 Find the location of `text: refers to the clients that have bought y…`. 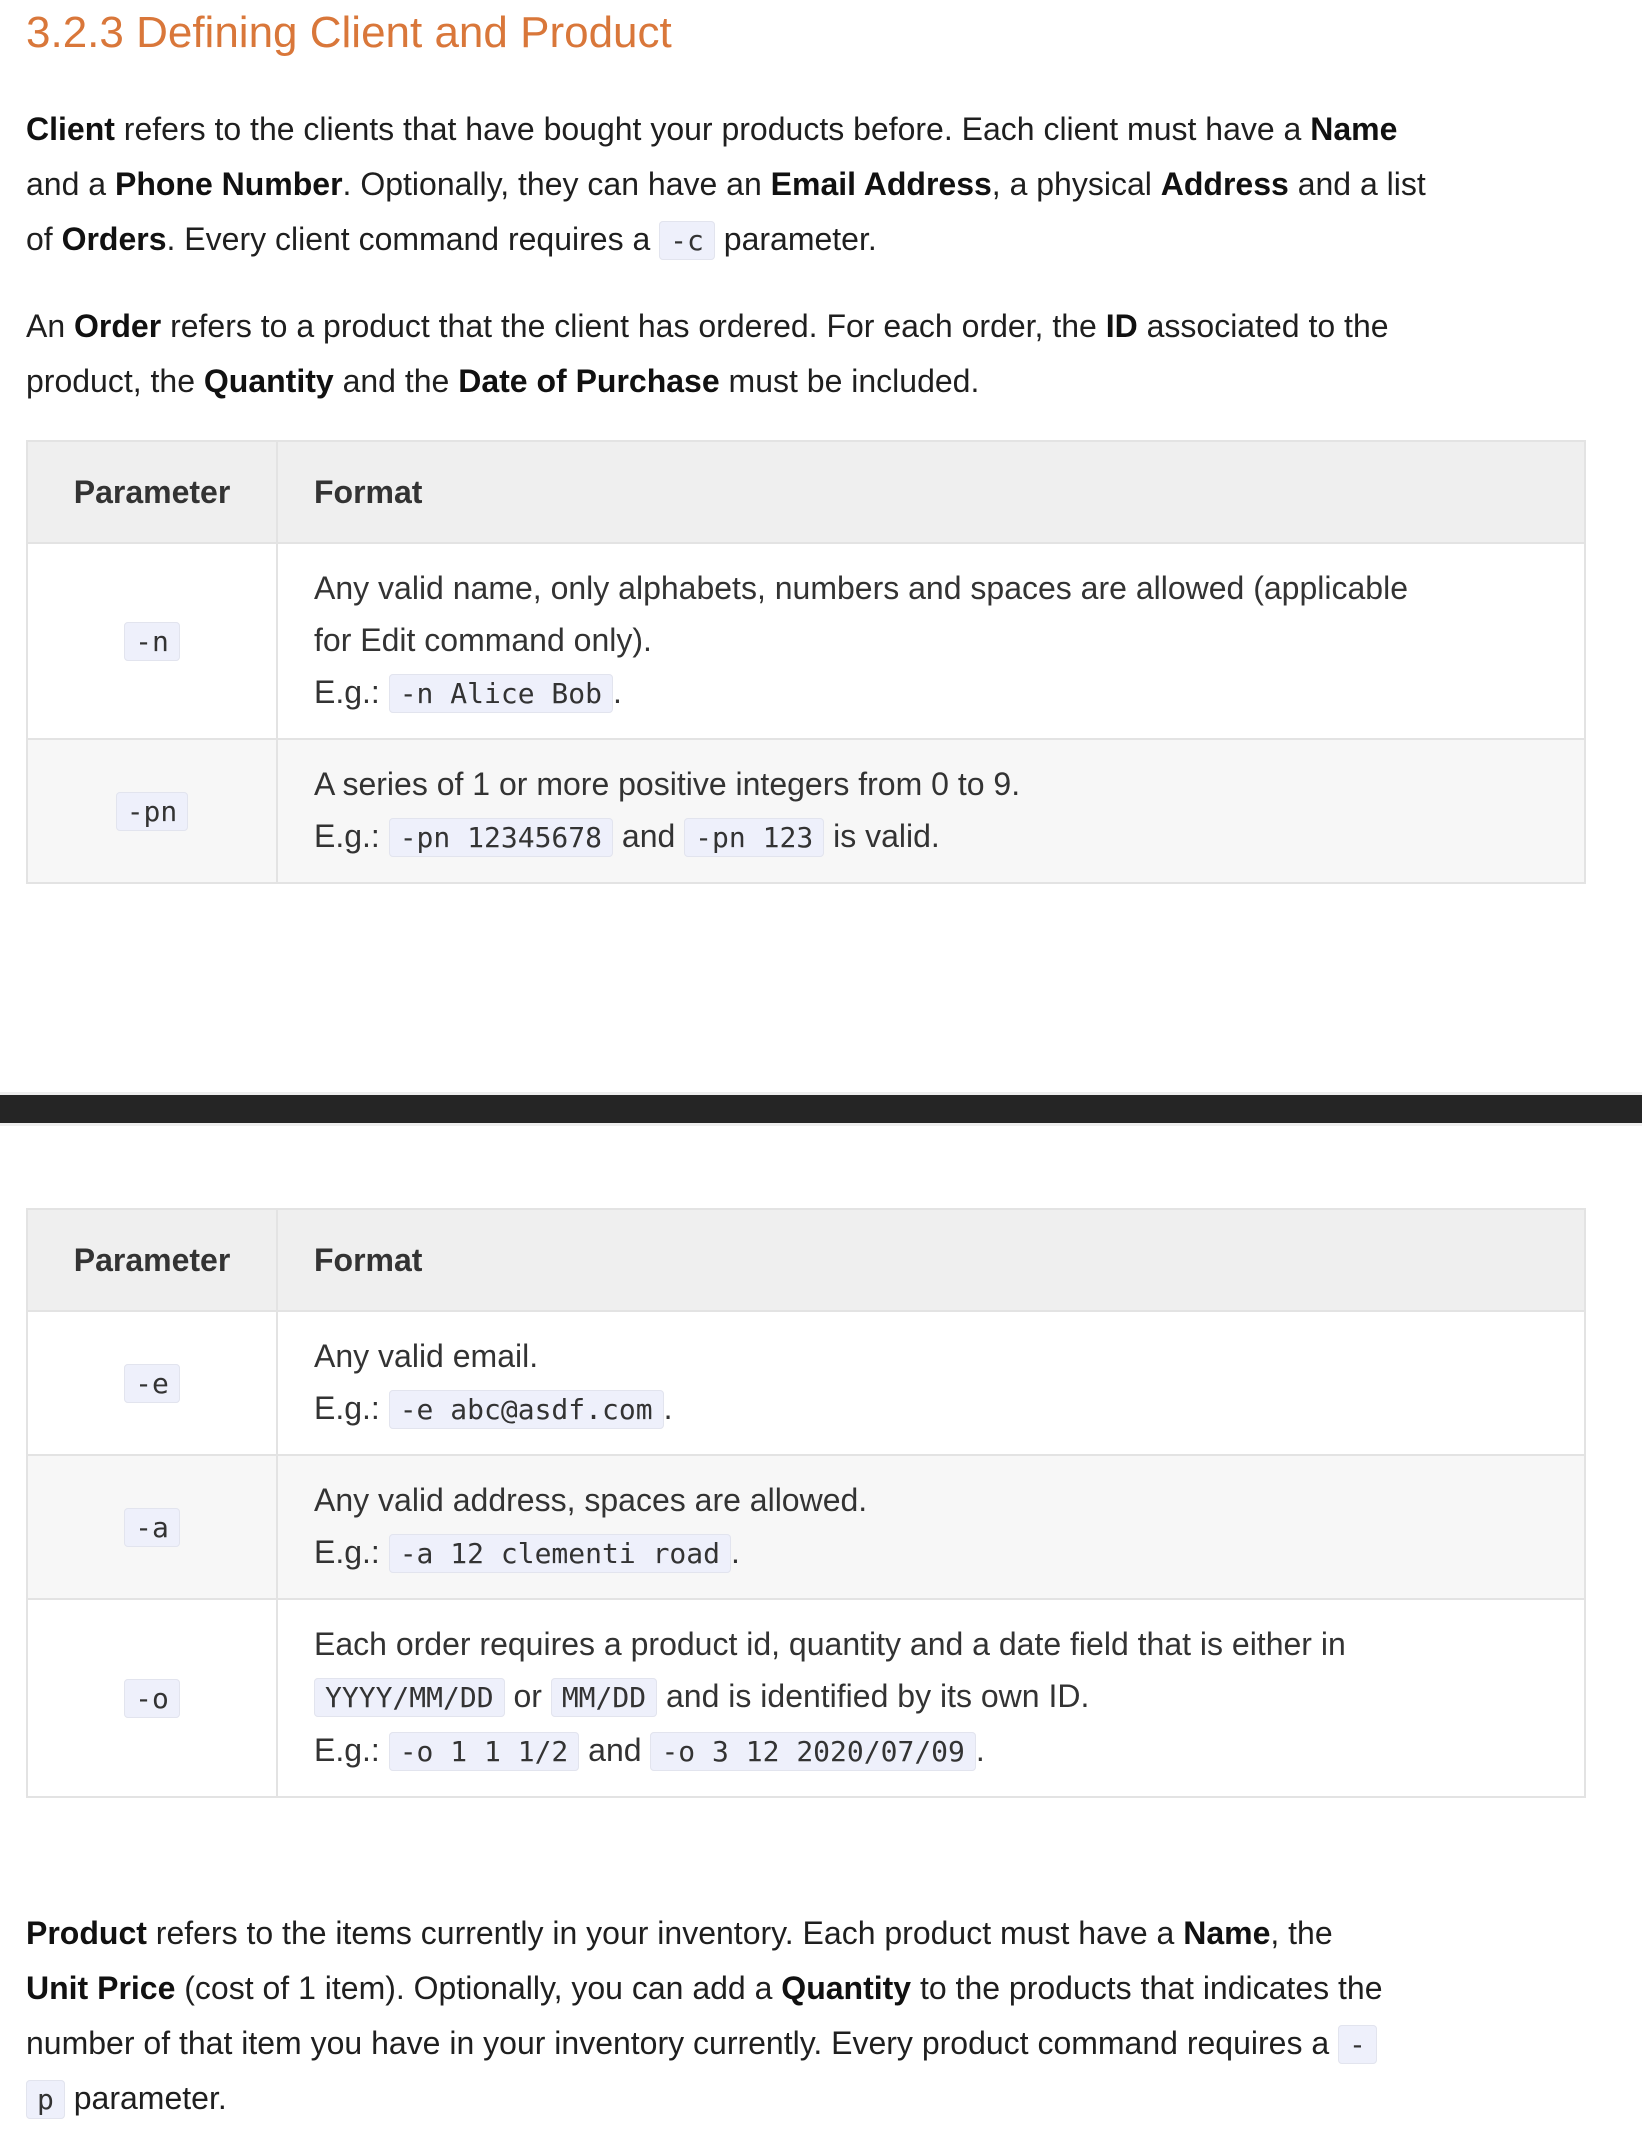

text: refers to the clients that have bought y… is located at coordinates (712, 129).